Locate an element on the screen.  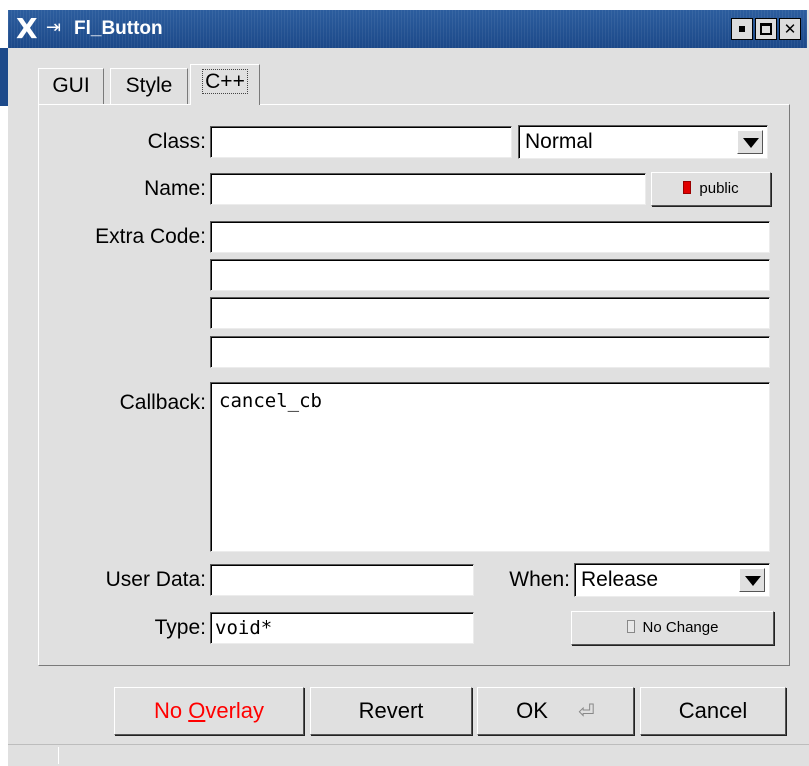
public-toggle-button: public is located at coordinates (711, 189).